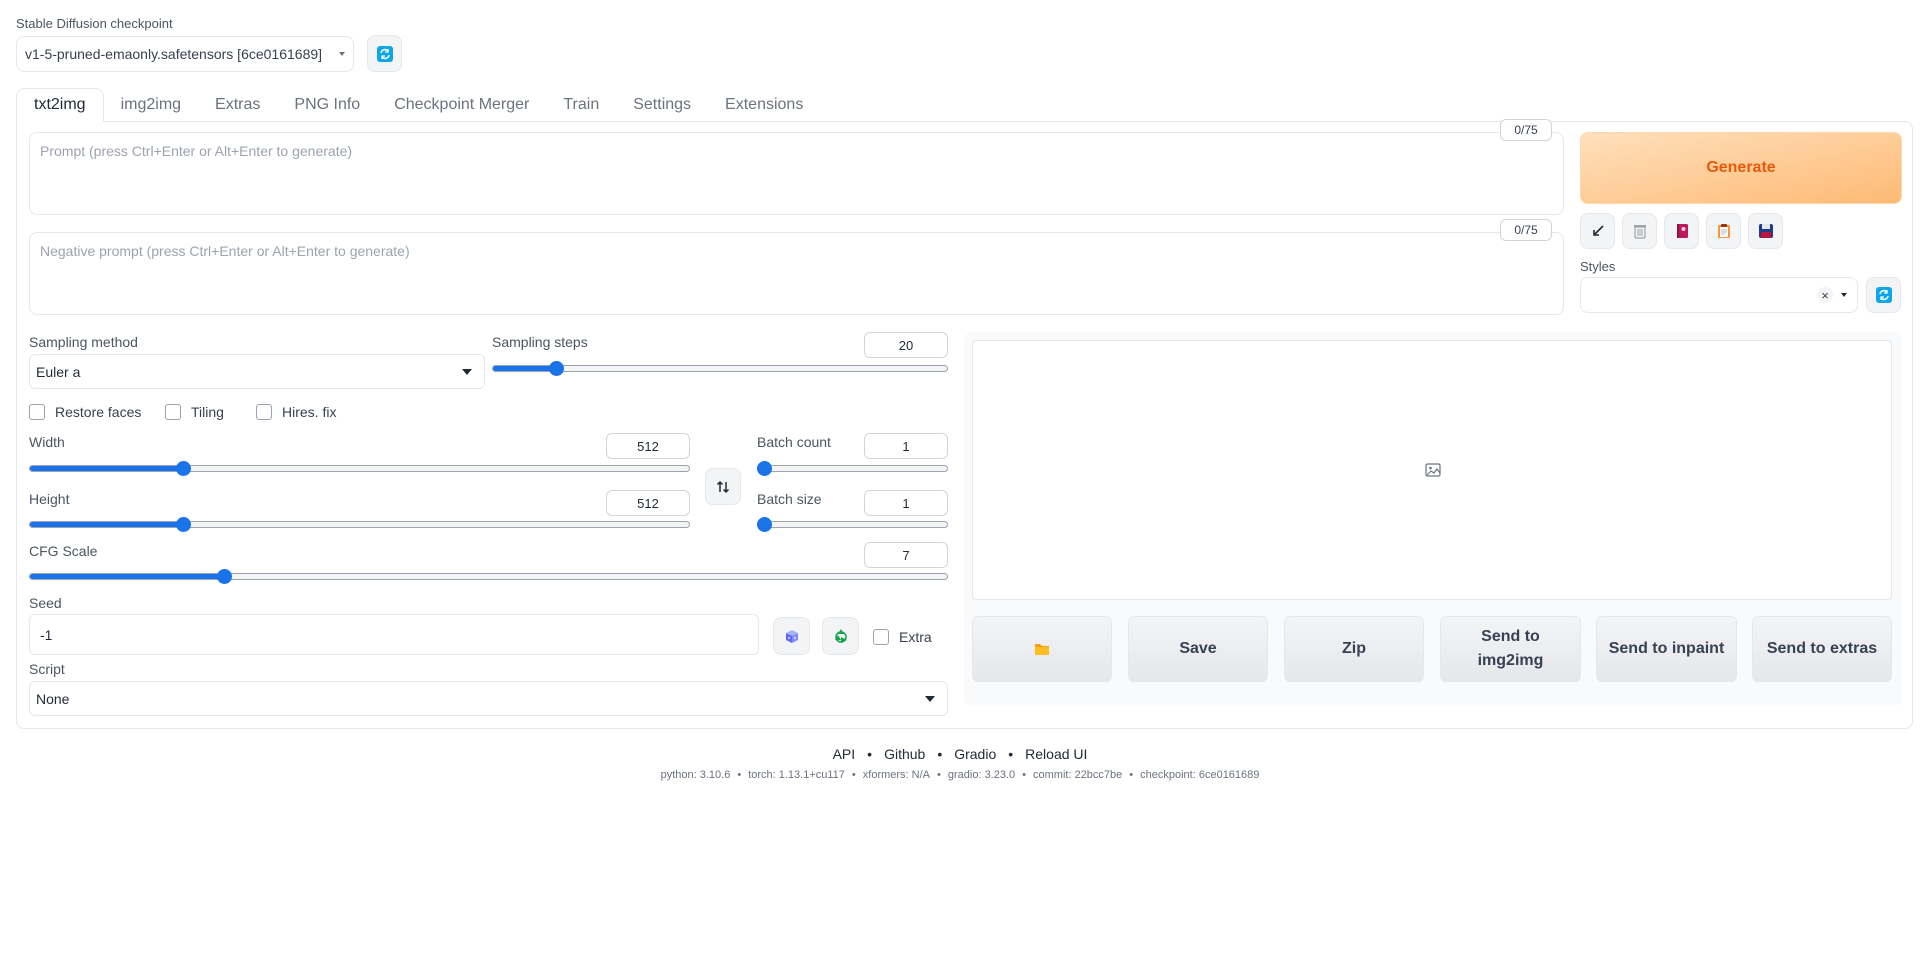  I want to click on output-gallery, so click(1432, 470).